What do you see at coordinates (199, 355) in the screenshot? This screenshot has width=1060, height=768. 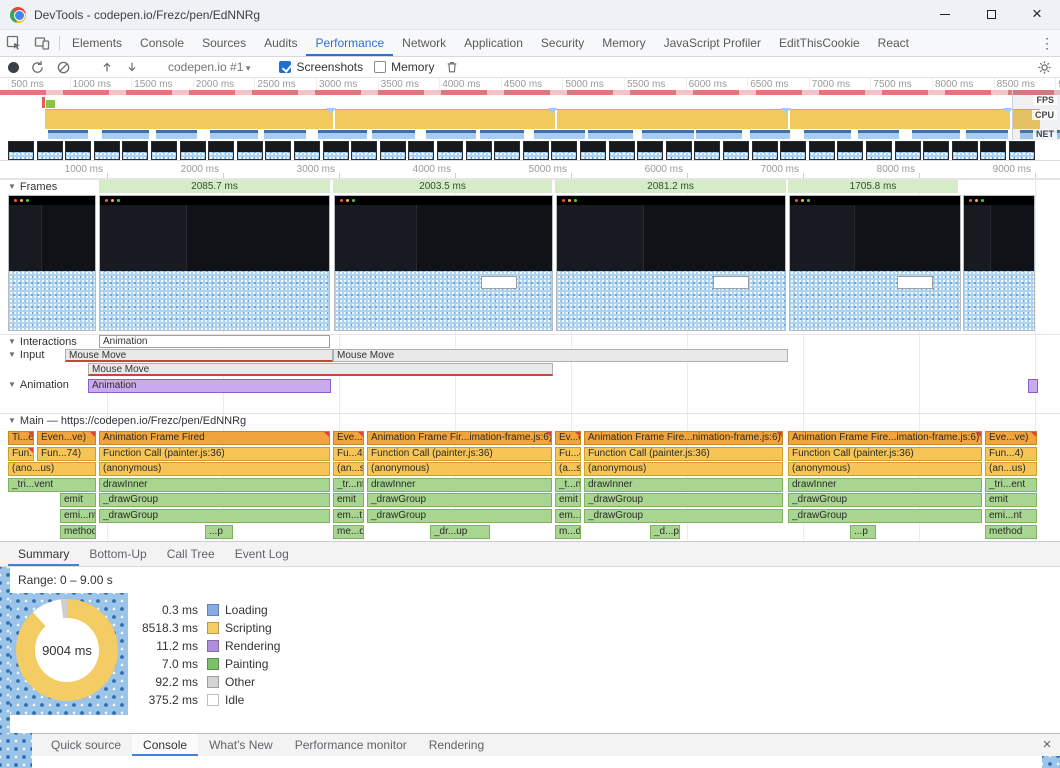 I see `input-event-bar: Mouse Move` at bounding box center [199, 355].